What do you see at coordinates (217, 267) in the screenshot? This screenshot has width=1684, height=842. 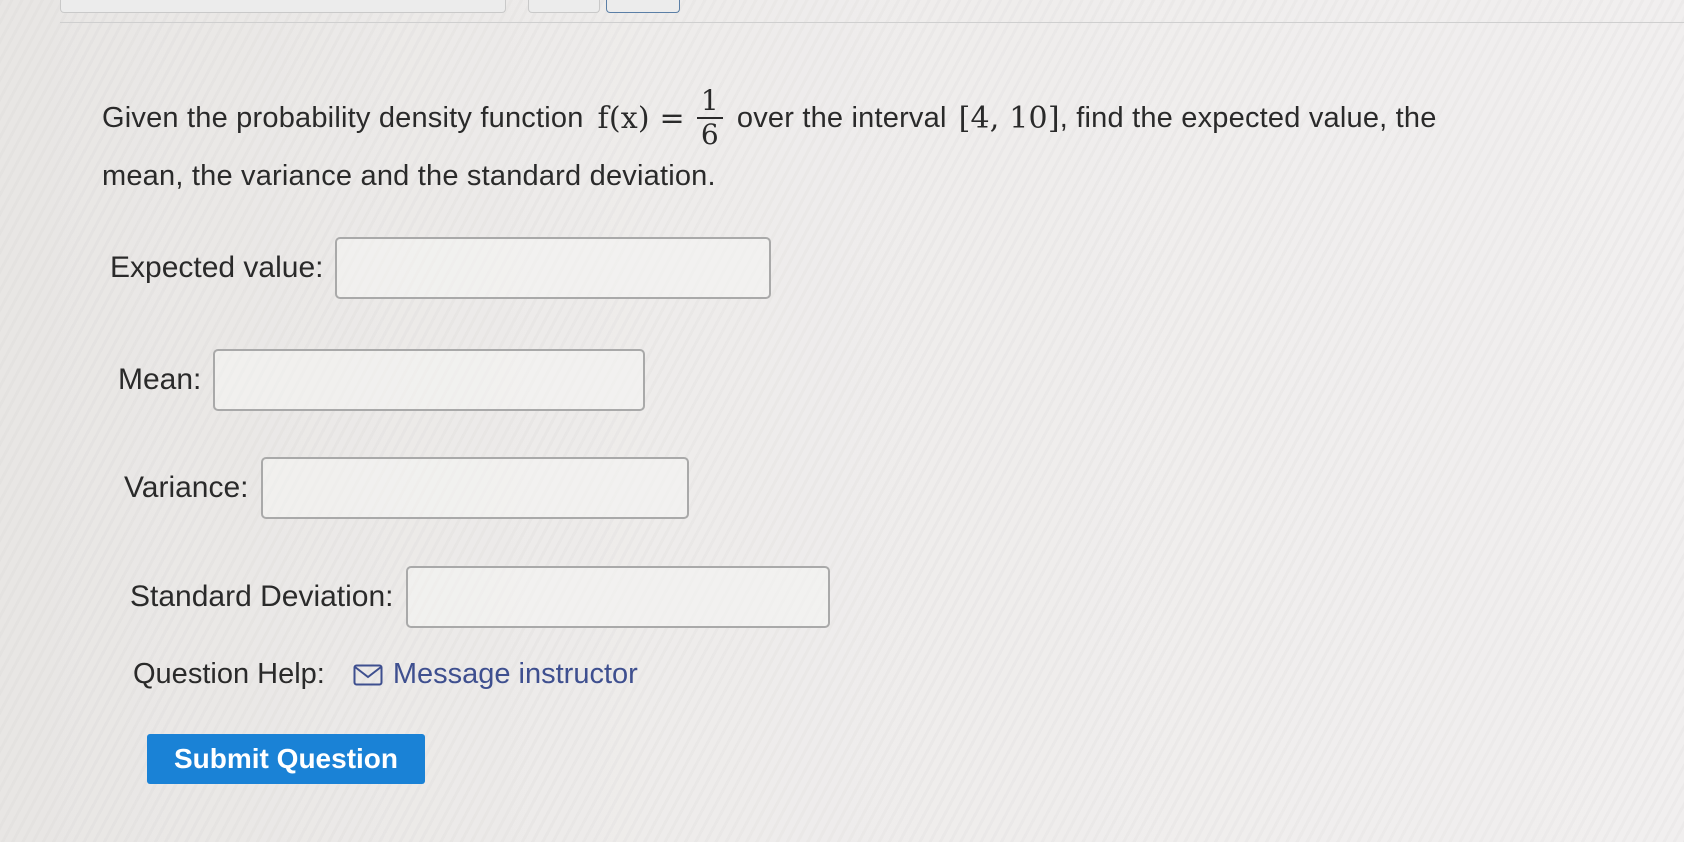 I see `expected-value-label: Expected value:` at bounding box center [217, 267].